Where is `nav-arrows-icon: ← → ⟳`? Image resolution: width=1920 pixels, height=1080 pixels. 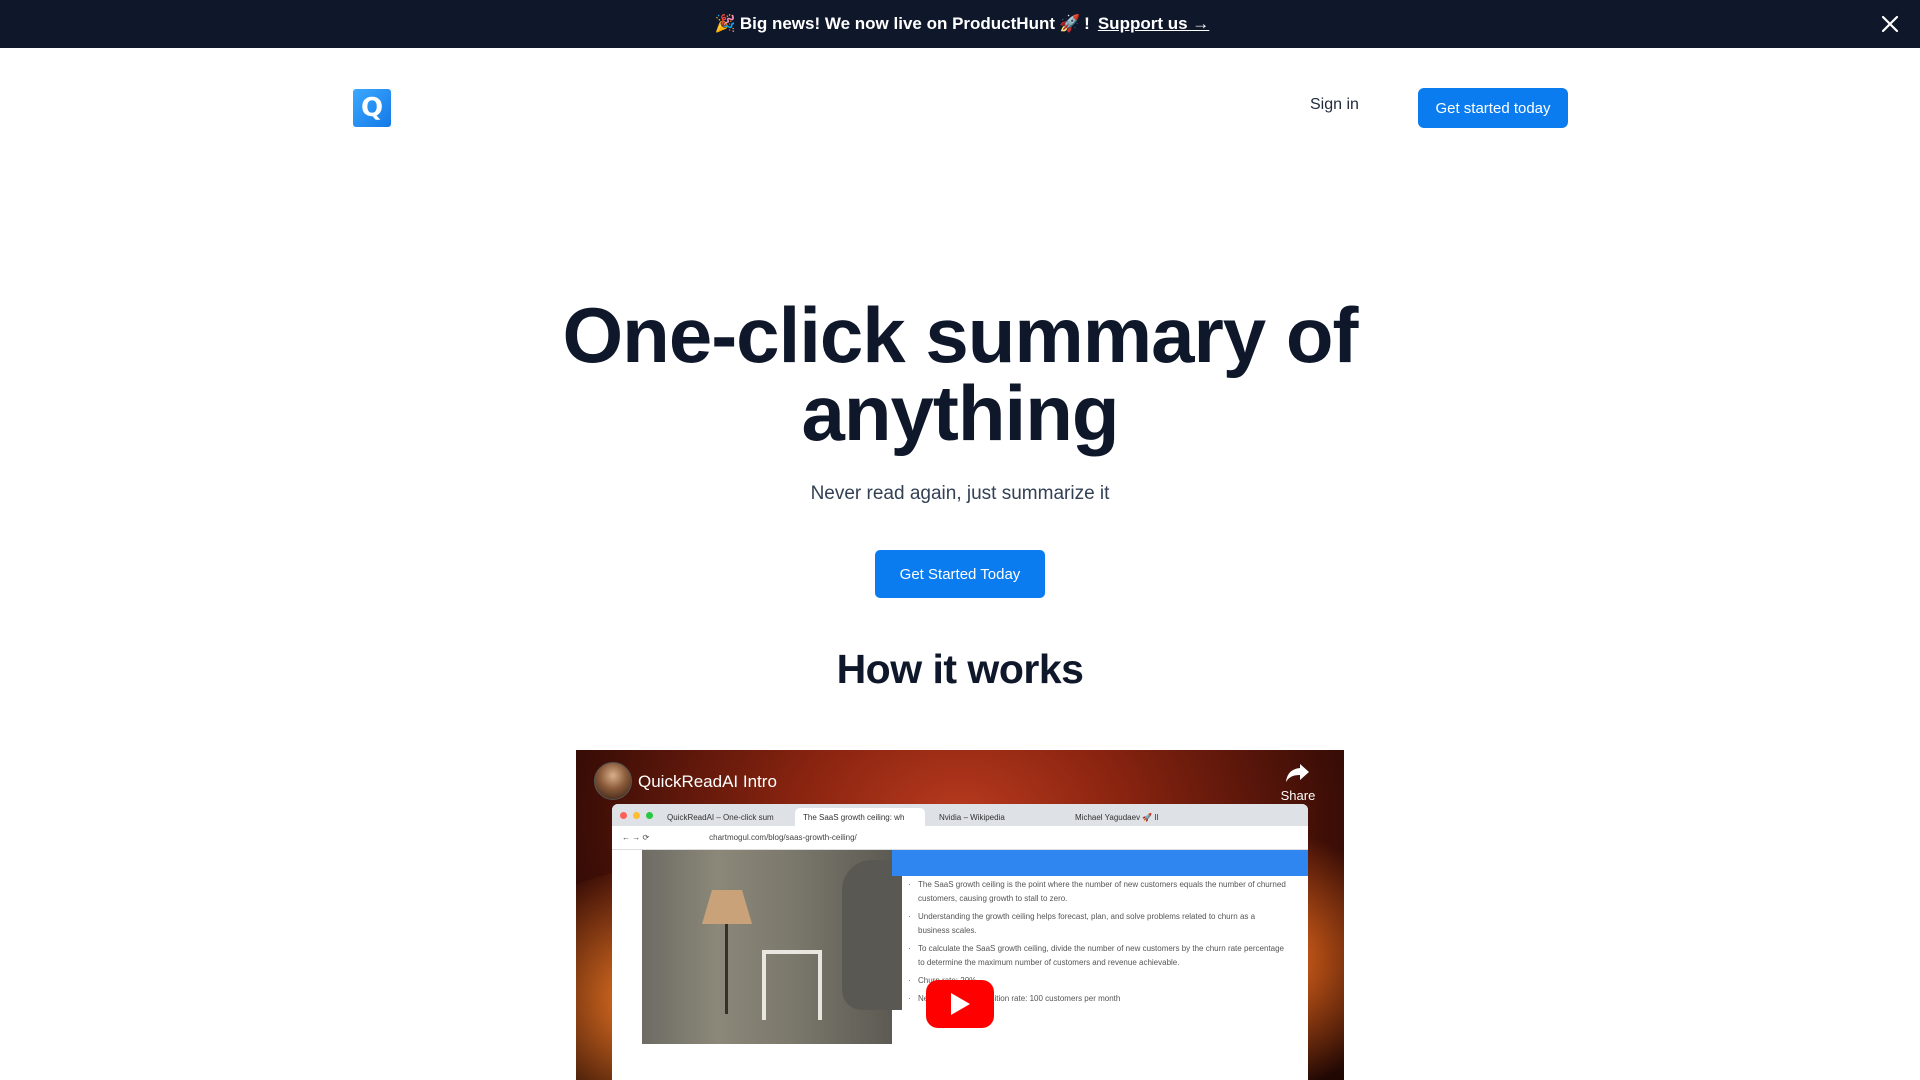 nav-arrows-icon: ← → ⟳ is located at coordinates (636, 837).